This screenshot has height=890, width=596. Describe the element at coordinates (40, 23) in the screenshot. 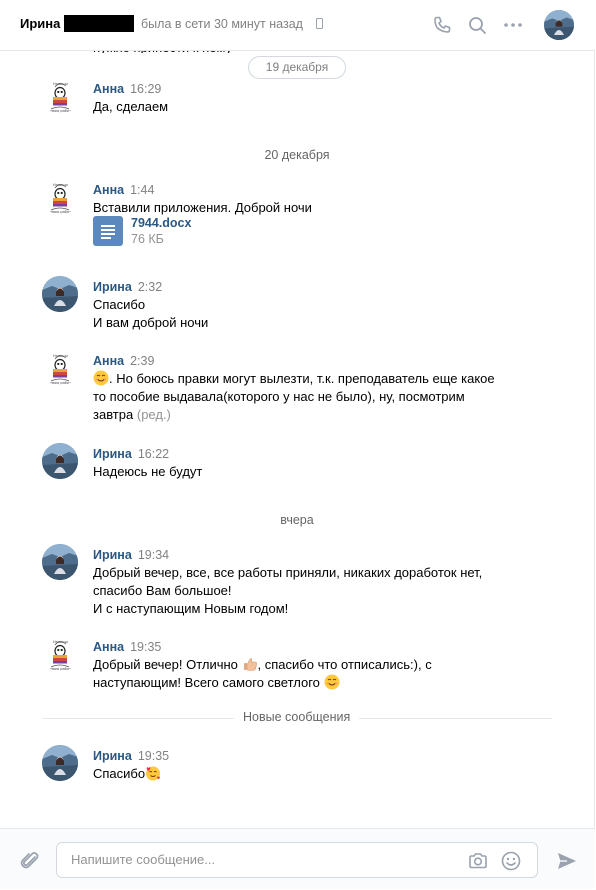

I see `contact-name: Ирина` at that location.